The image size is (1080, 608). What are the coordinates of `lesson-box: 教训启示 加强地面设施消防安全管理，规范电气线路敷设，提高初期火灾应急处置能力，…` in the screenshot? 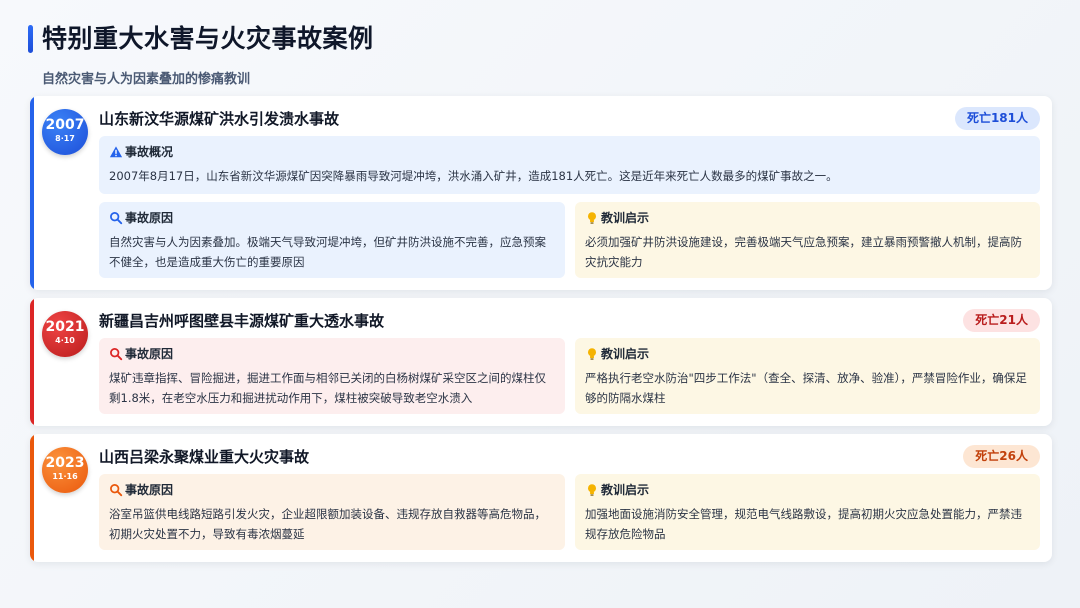 It's located at (807, 512).